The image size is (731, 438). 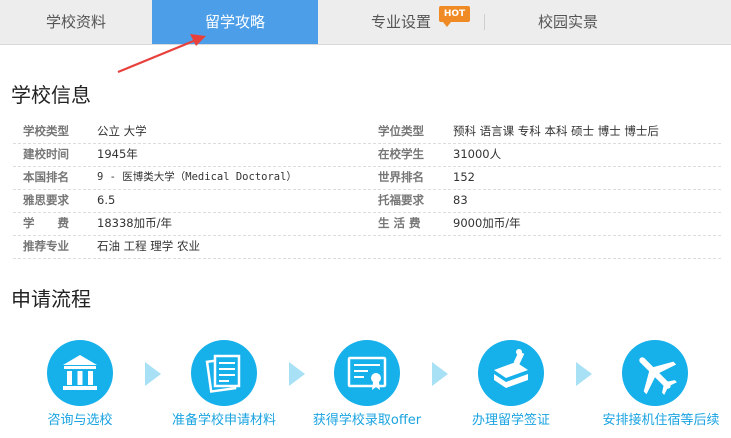 I want to click on info-label: 在校学生, so click(x=401, y=154).